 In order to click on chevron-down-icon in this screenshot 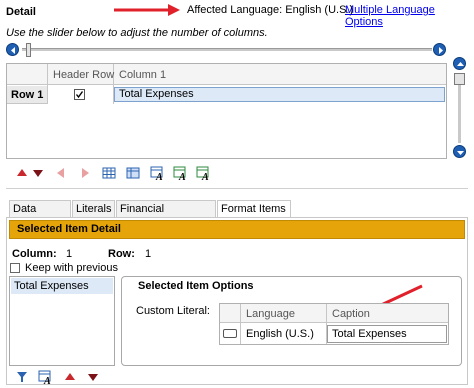, I will do `click(460, 153)`.